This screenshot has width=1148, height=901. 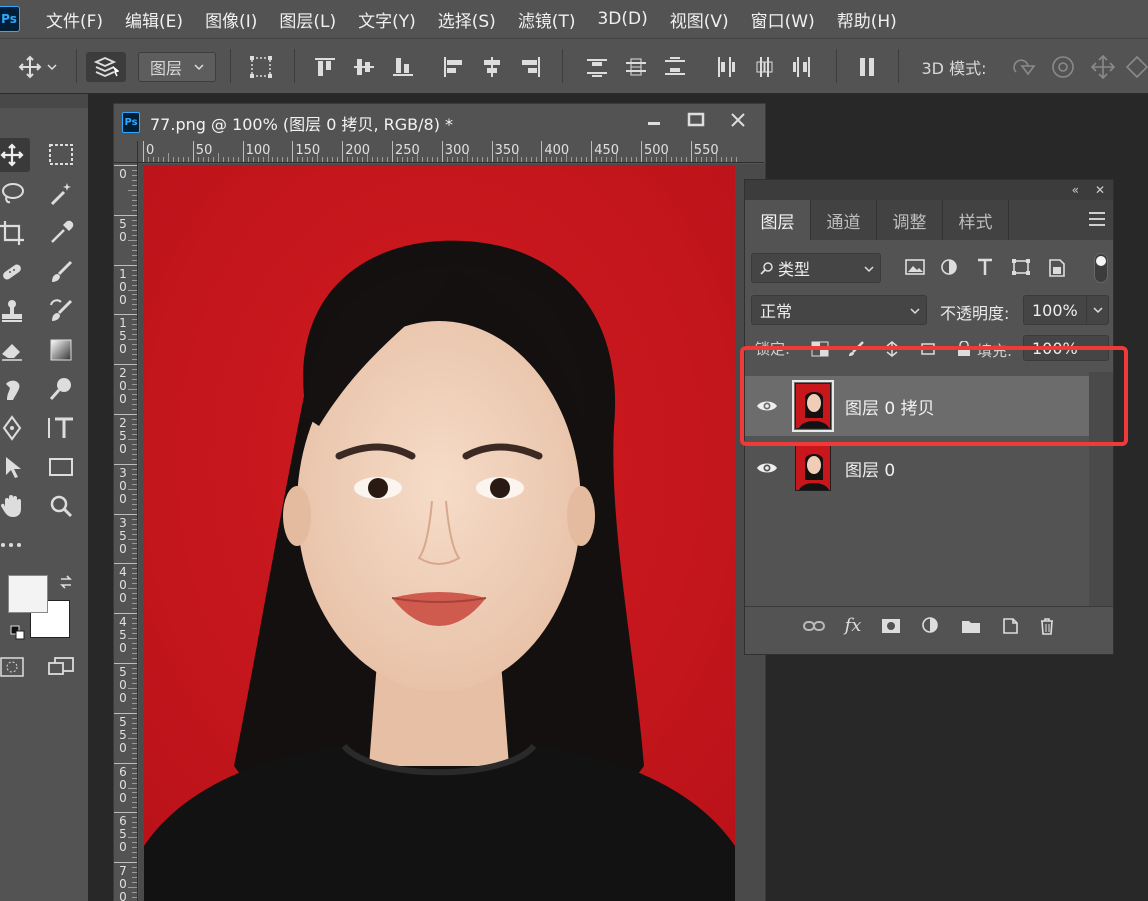 What do you see at coordinates (61, 194) in the screenshot?
I see `magic-wand-tool` at bounding box center [61, 194].